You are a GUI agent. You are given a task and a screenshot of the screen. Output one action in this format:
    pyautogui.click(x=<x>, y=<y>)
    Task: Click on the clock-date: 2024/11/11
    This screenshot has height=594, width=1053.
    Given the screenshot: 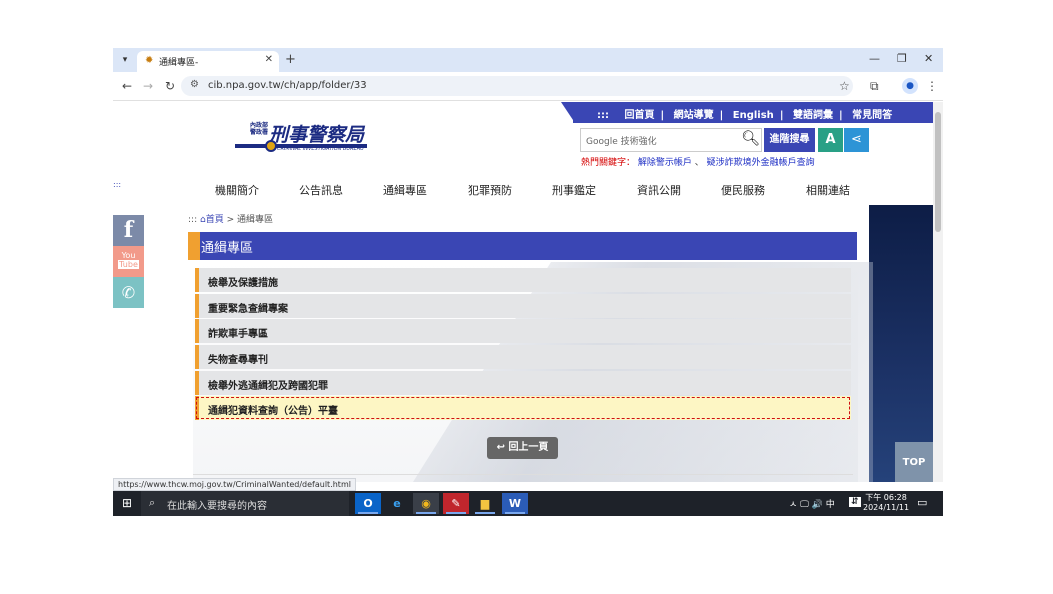 What is the action you would take?
    pyautogui.click(x=886, y=507)
    